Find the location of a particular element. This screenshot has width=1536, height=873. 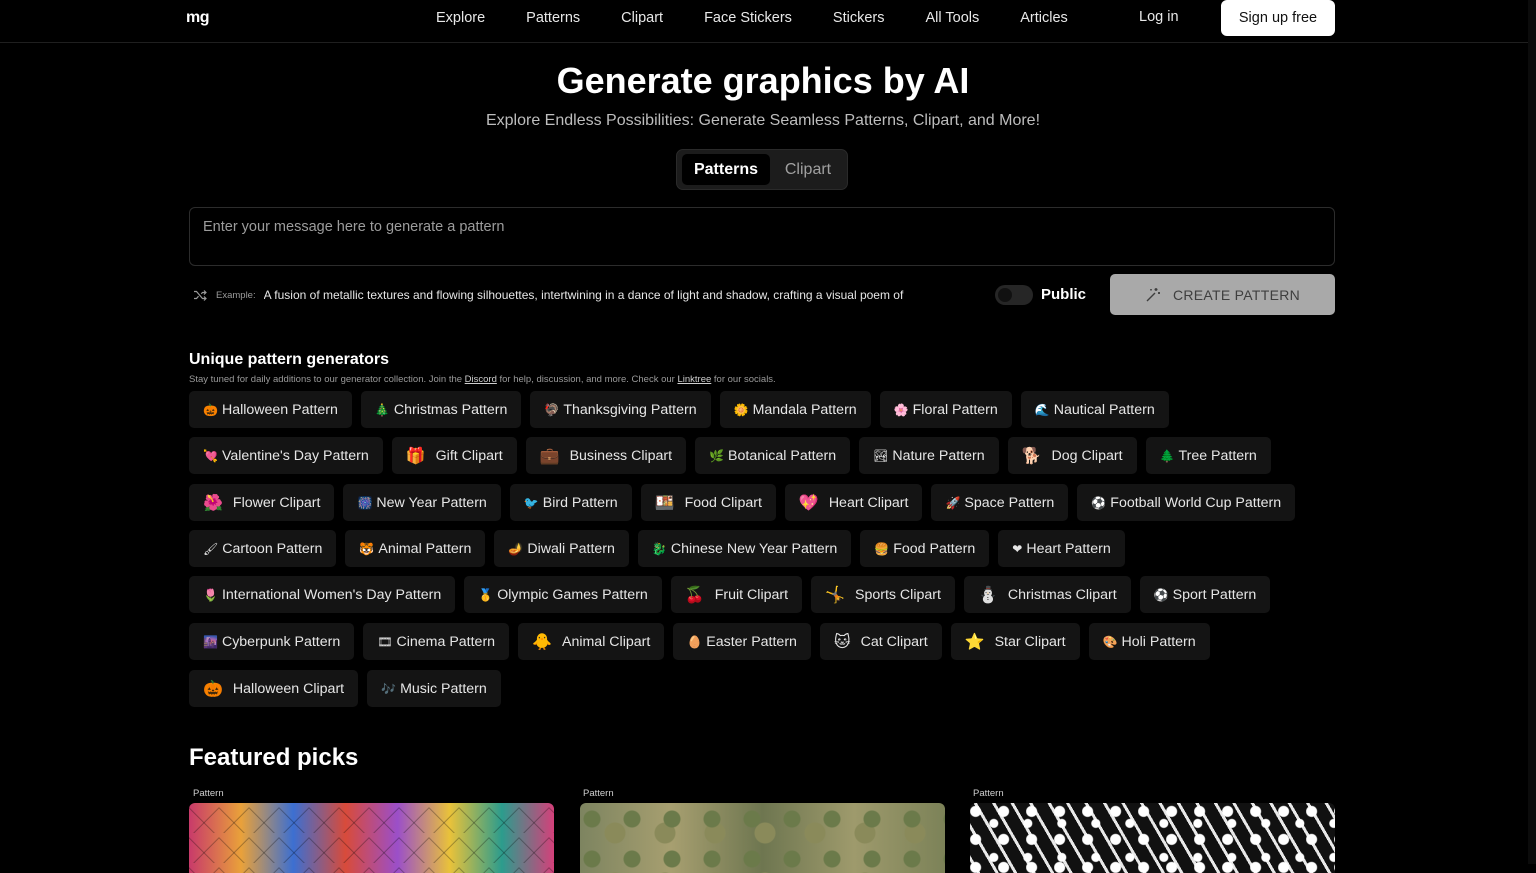

chip-emoji-icon: 🚀 is located at coordinates (953, 502).